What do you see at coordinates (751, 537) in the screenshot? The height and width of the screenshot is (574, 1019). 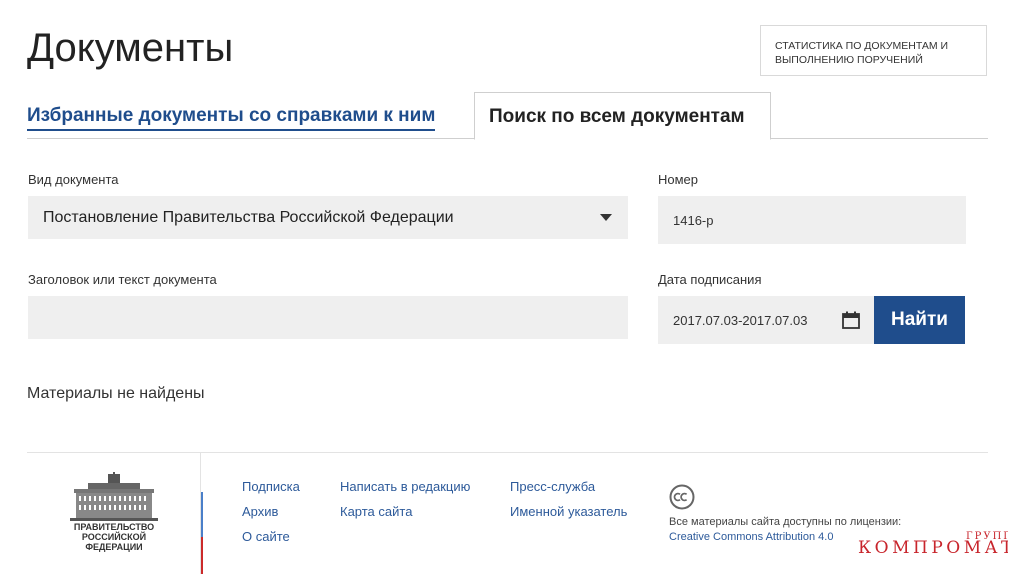 I see `license-link: Creative Commons Attribution 4.0` at bounding box center [751, 537].